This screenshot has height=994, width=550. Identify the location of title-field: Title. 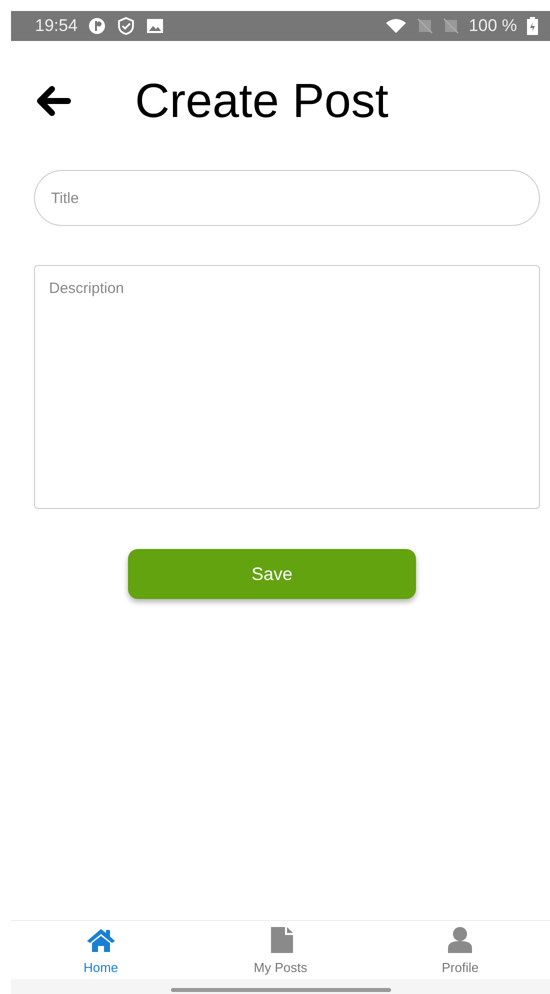
(287, 198).